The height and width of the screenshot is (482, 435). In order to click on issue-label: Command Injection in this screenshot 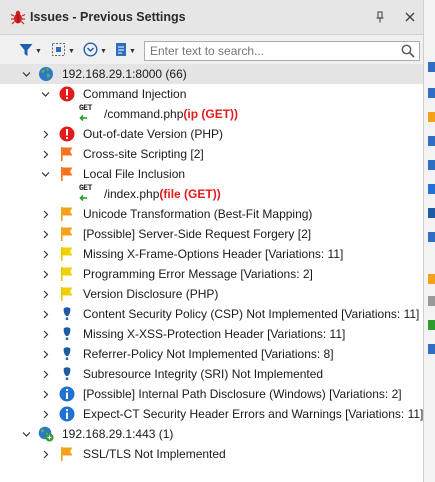, I will do `click(135, 94)`.